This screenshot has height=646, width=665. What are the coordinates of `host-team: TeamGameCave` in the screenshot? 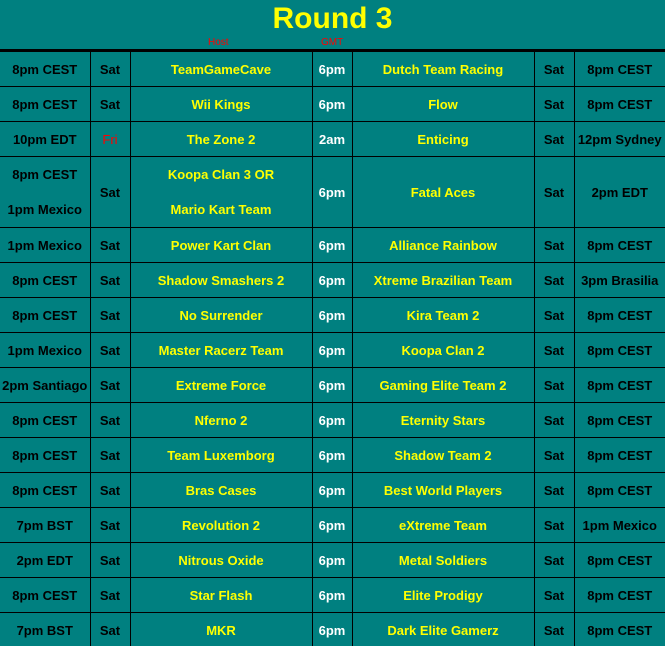 It's located at (221, 69).